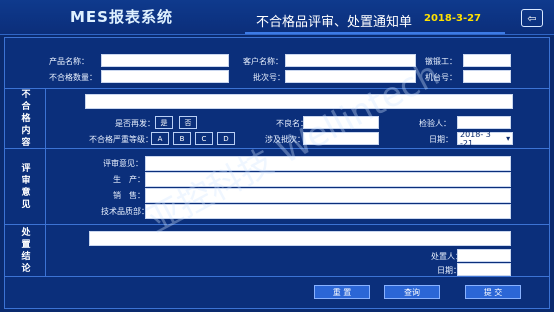  I want to click on severity-d-toggle: D, so click(226, 138).